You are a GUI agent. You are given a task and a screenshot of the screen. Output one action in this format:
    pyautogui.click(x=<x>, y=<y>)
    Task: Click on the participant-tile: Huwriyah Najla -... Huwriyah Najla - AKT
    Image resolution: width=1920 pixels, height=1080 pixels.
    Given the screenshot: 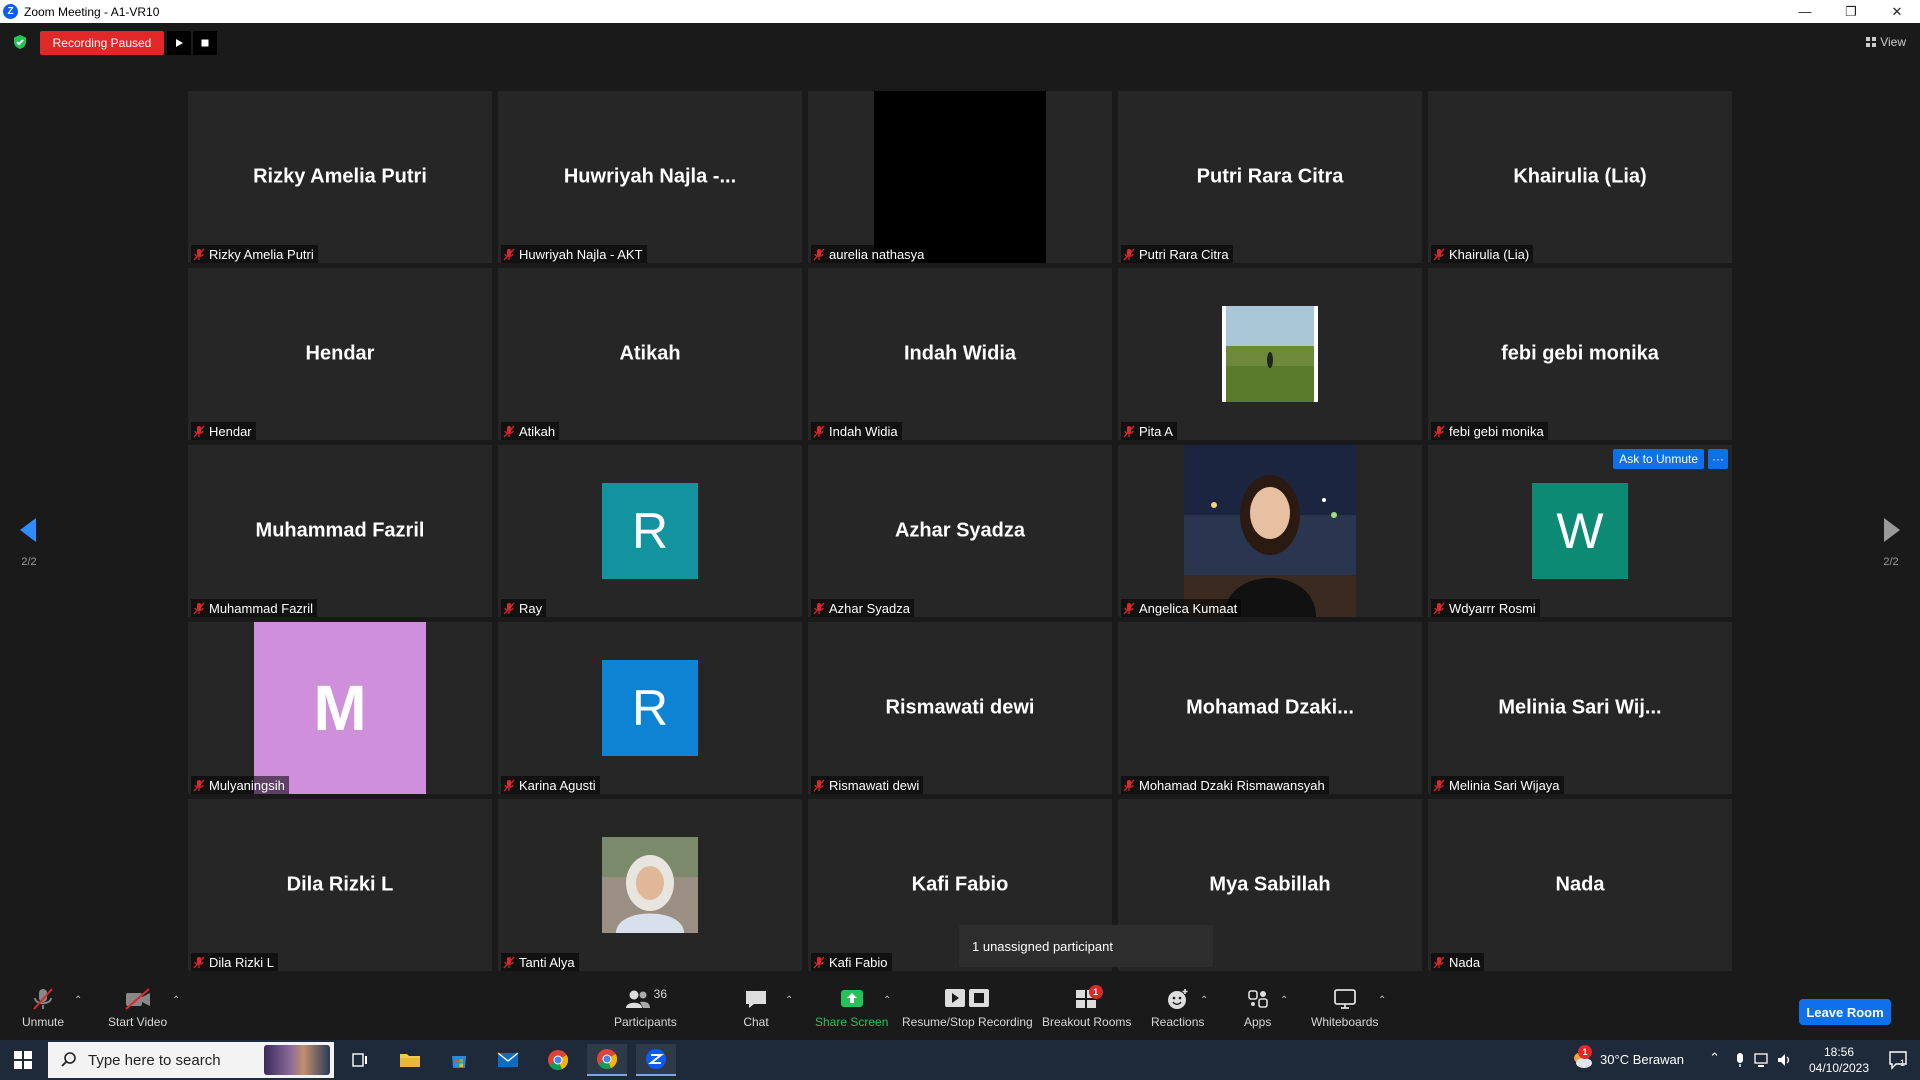 What is the action you would take?
    pyautogui.click(x=650, y=177)
    